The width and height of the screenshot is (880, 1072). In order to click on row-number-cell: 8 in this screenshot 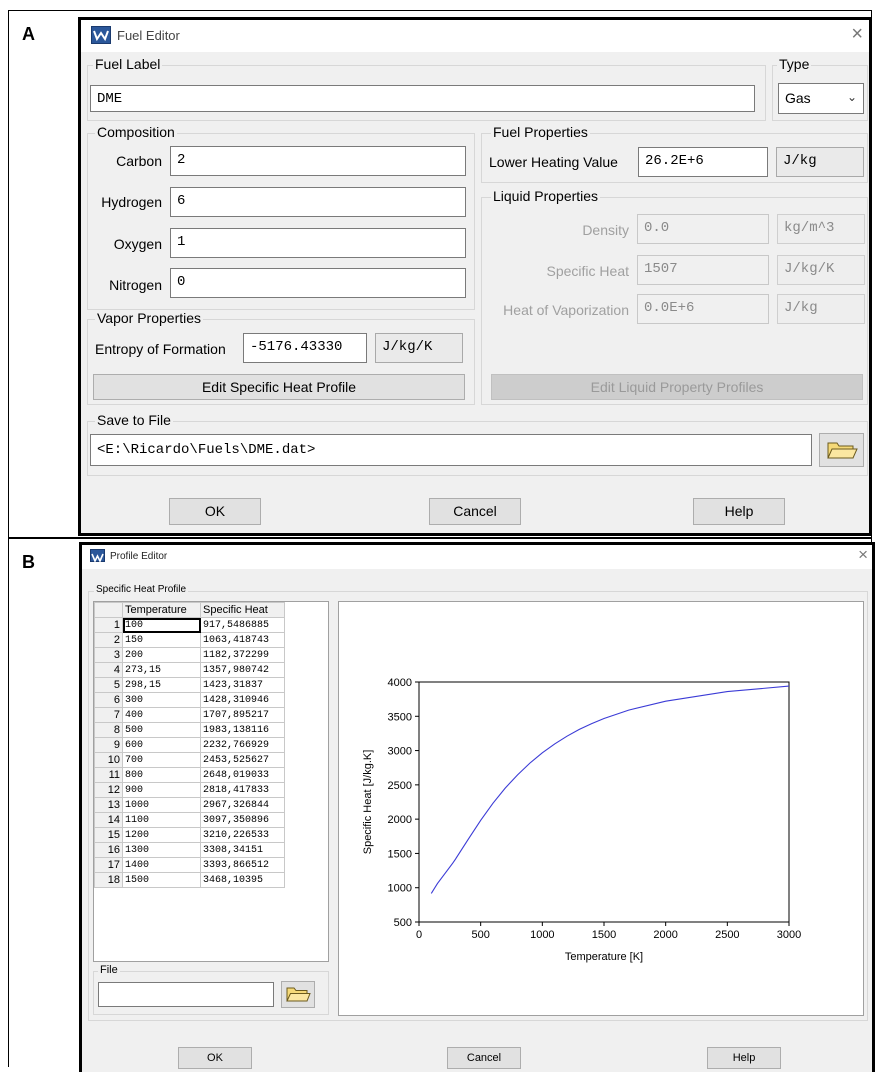, I will do `click(108, 730)`.